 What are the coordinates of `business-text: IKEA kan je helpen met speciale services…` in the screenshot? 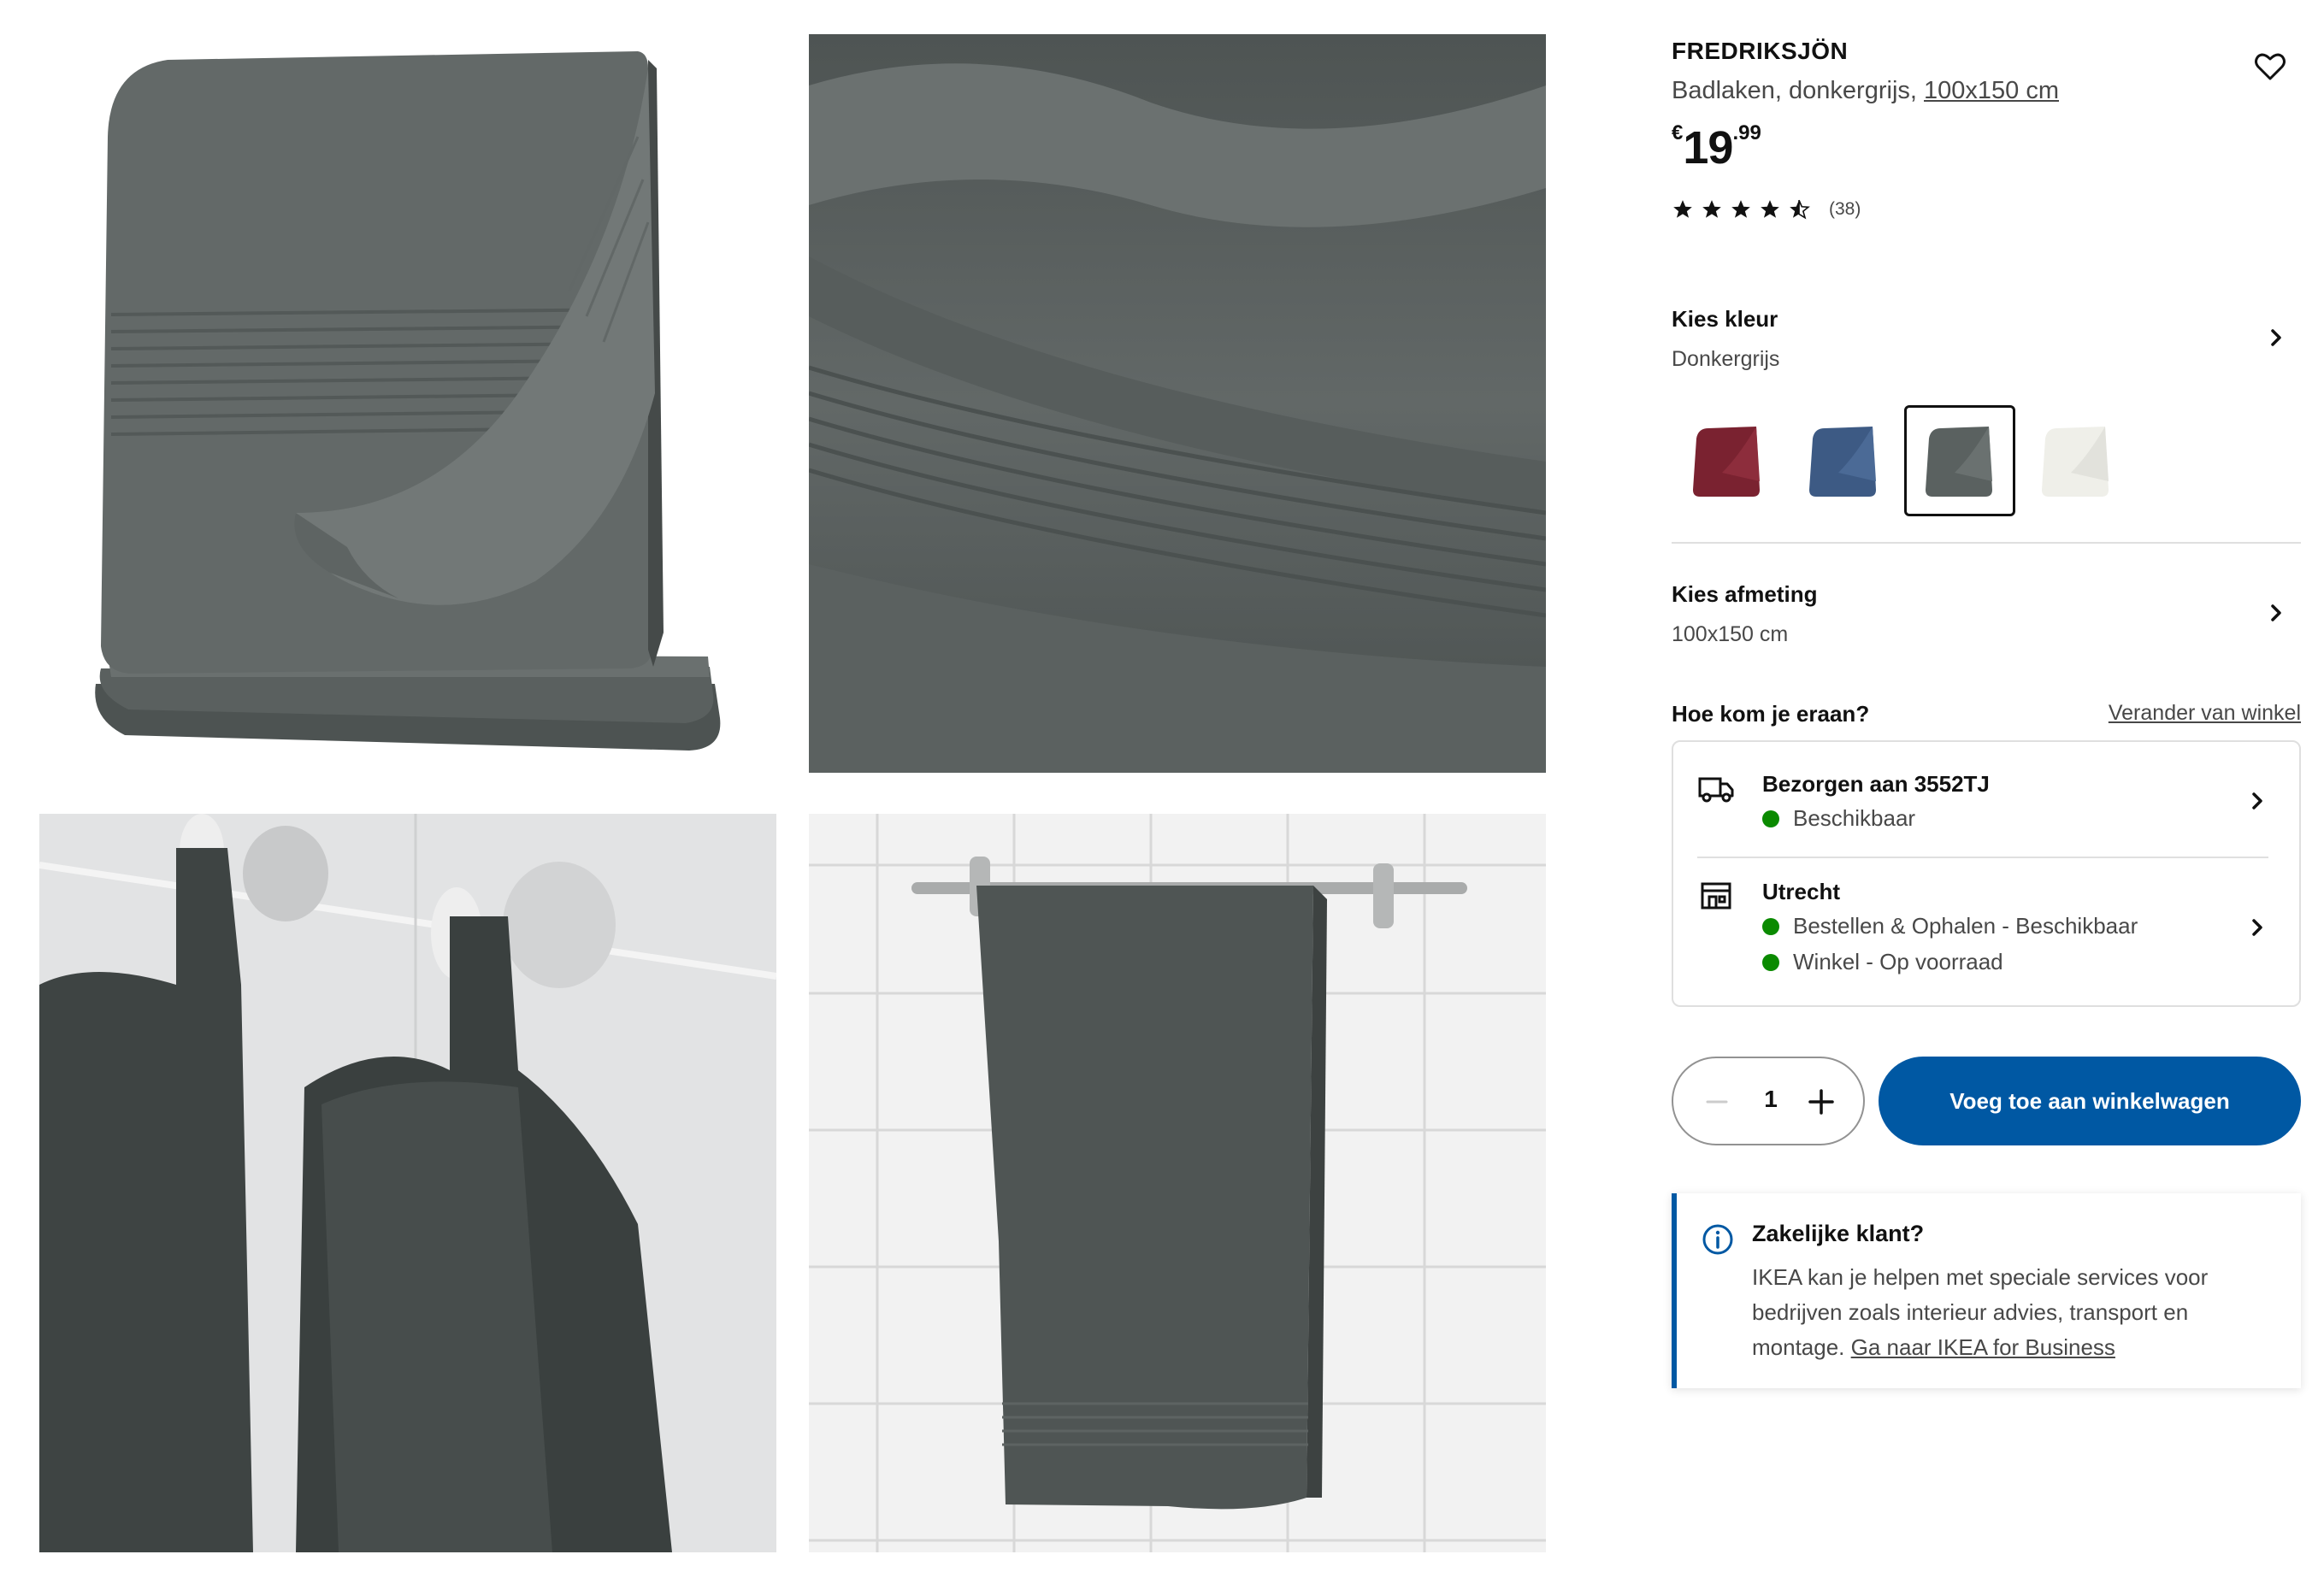 It's located at (2013, 1312).